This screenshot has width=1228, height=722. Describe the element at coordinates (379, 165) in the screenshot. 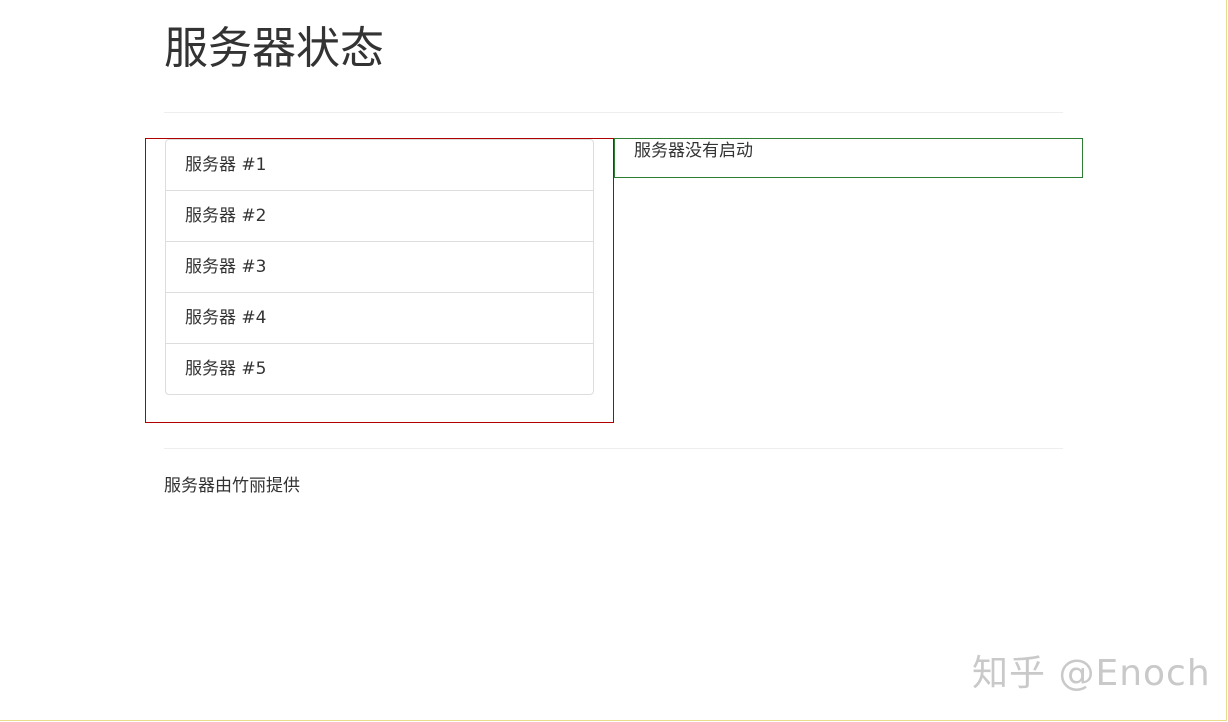

I see `server-list-item-1: 服务器 #1` at that location.